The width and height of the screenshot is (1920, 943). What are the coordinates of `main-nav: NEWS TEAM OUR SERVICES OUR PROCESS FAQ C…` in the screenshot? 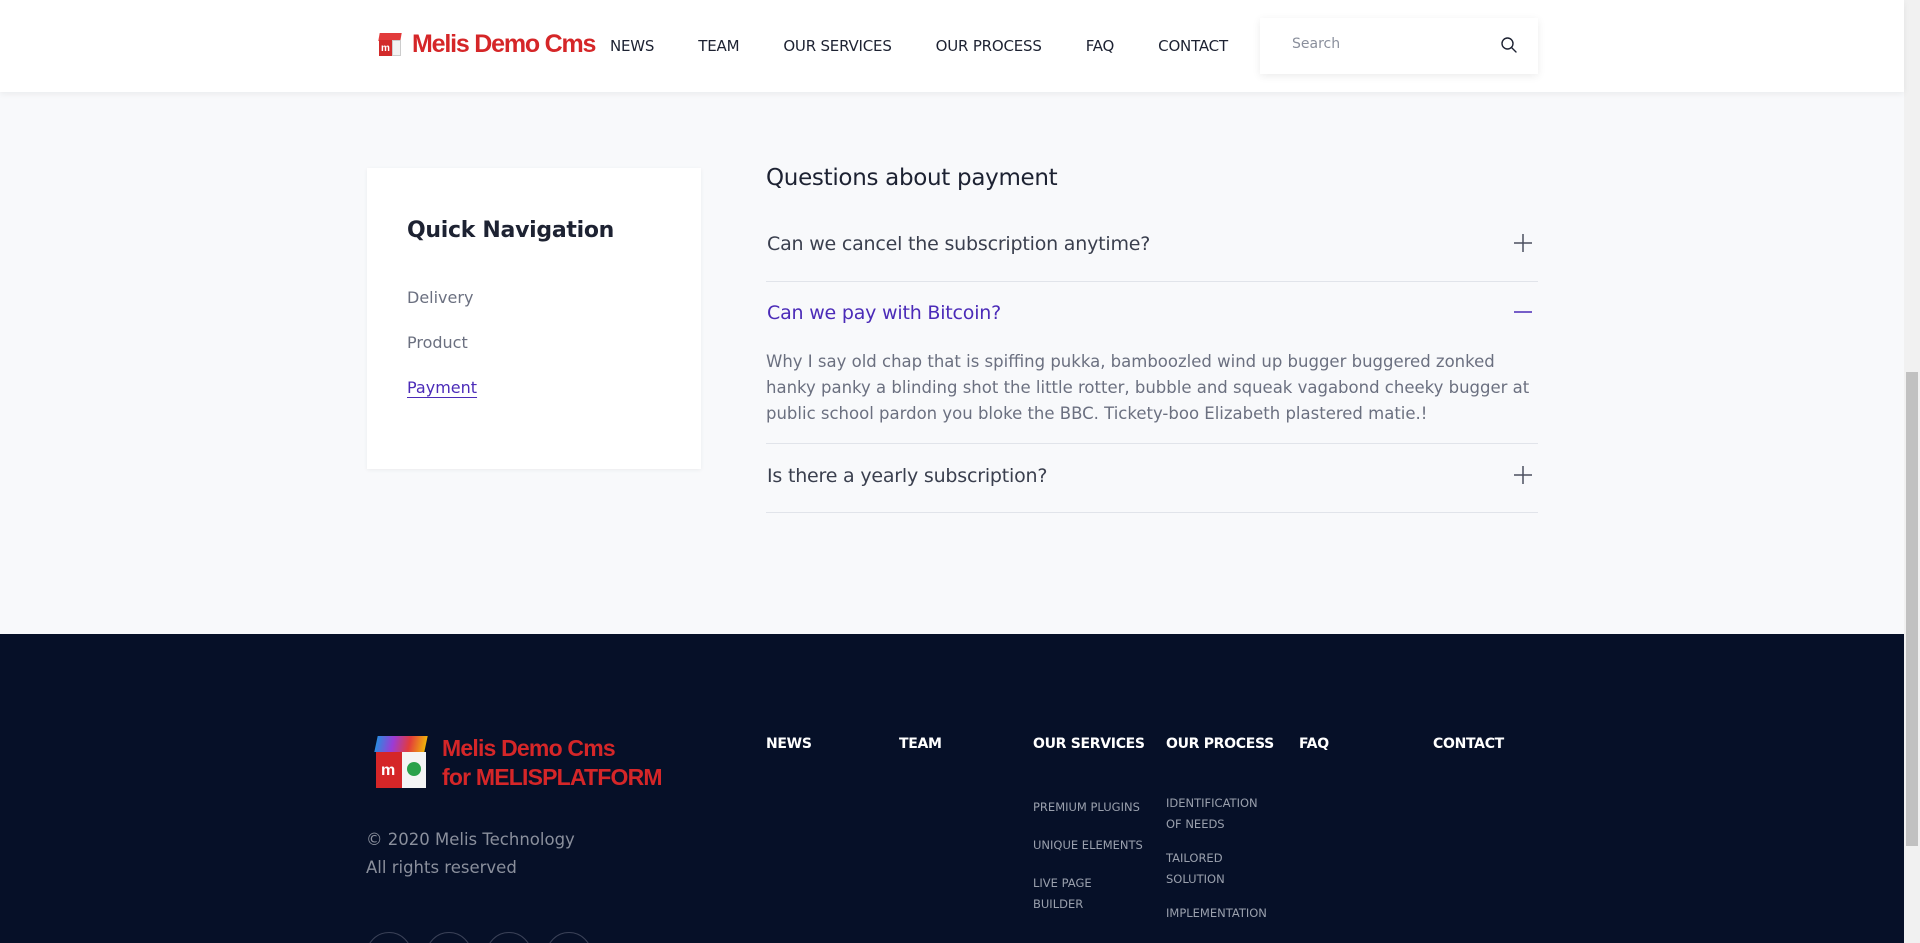 It's located at (941, 46).